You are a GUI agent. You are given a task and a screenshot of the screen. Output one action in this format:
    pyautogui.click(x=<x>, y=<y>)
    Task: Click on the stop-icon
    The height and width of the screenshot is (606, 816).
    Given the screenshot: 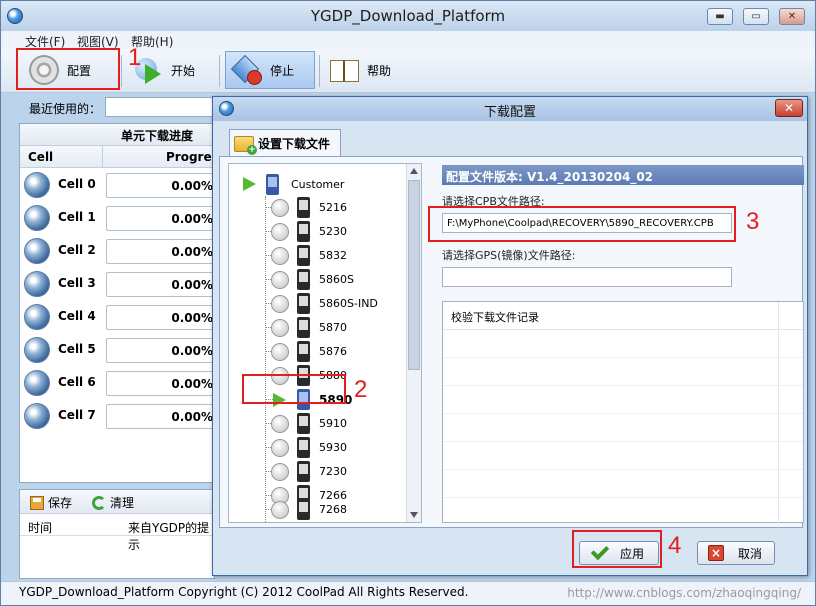 What is the action you would take?
    pyautogui.click(x=247, y=70)
    